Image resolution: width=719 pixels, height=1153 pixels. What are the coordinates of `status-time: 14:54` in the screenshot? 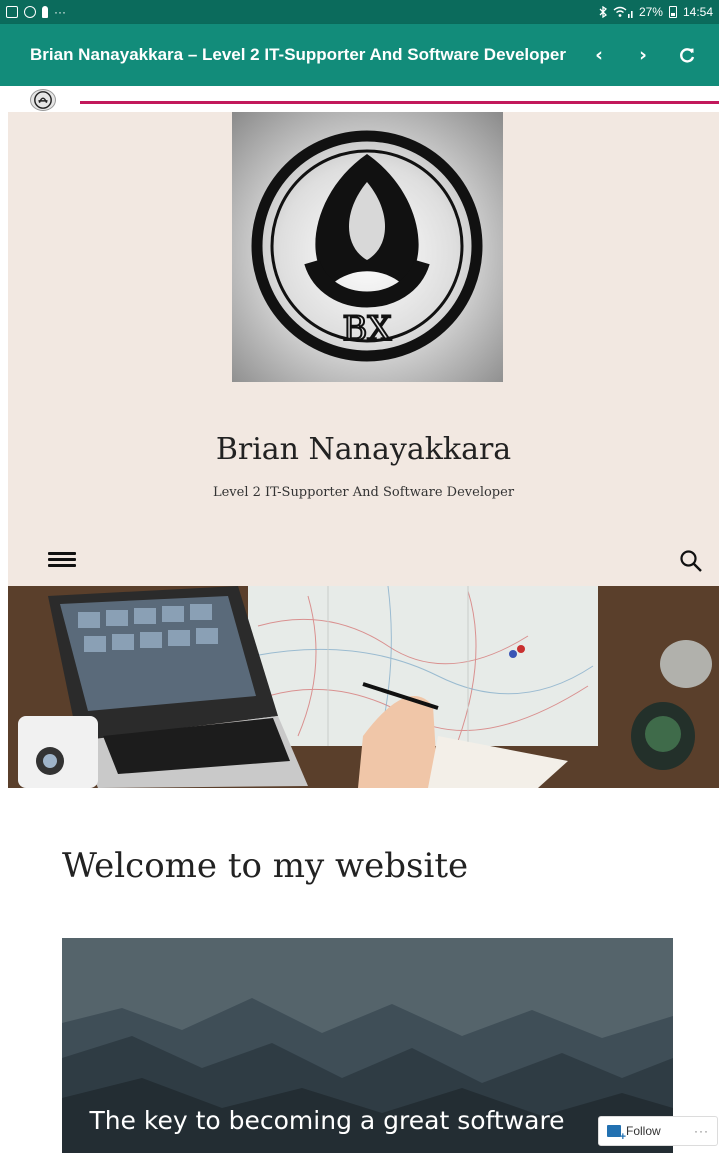 It's located at (697, 12).